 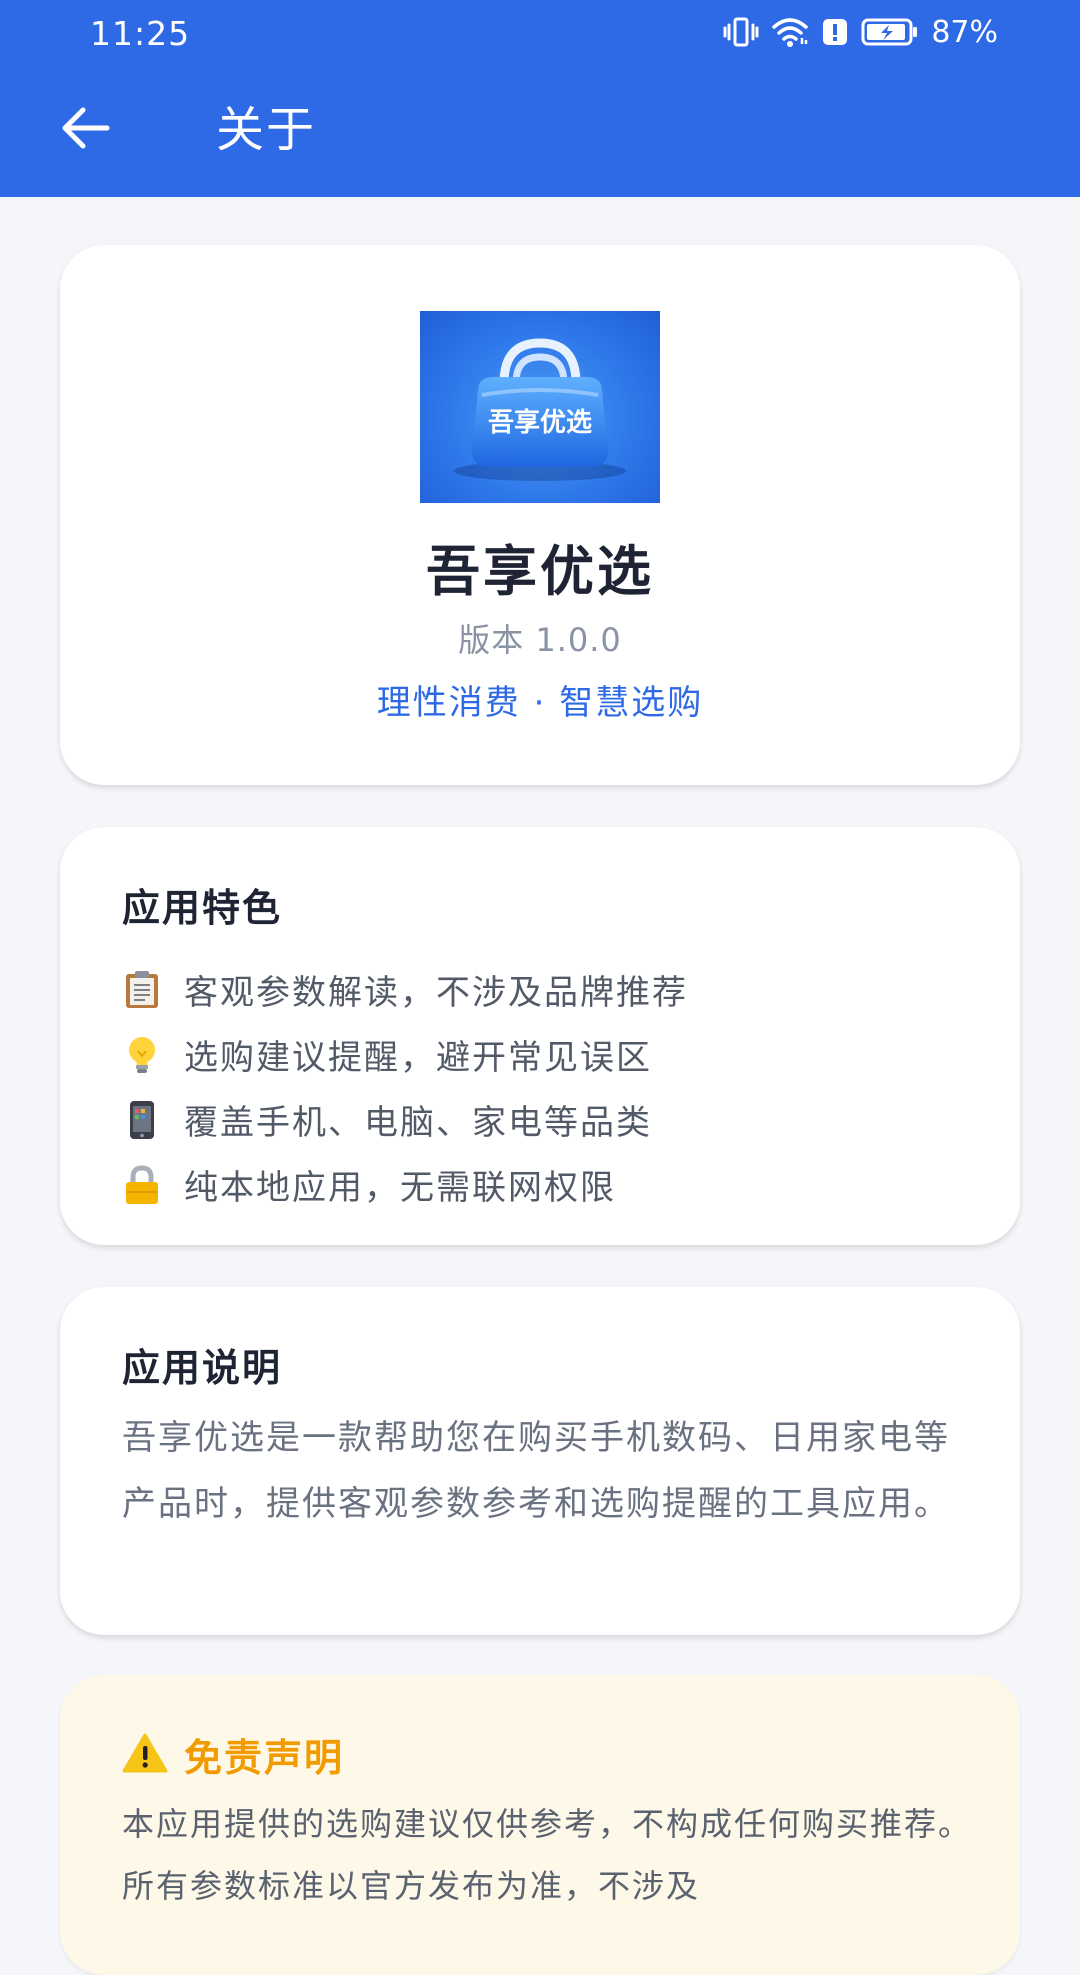 I want to click on clipboard-icon, so click(x=142, y=990).